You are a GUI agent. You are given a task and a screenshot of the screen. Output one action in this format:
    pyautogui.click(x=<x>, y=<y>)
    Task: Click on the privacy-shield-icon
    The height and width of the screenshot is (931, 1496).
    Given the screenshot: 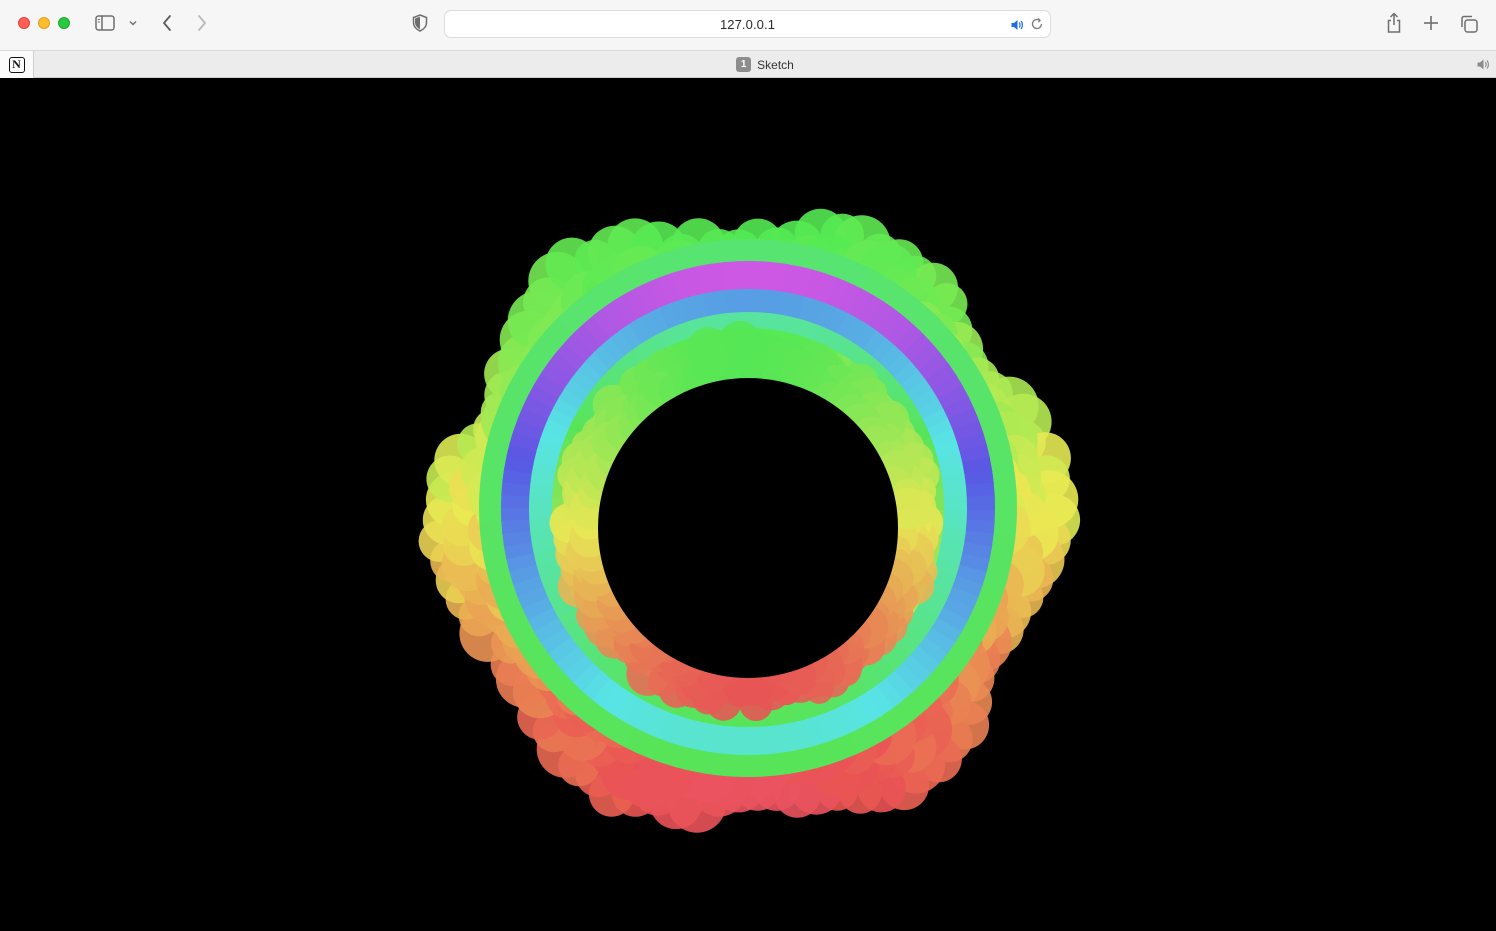 What is the action you would take?
    pyautogui.click(x=420, y=23)
    